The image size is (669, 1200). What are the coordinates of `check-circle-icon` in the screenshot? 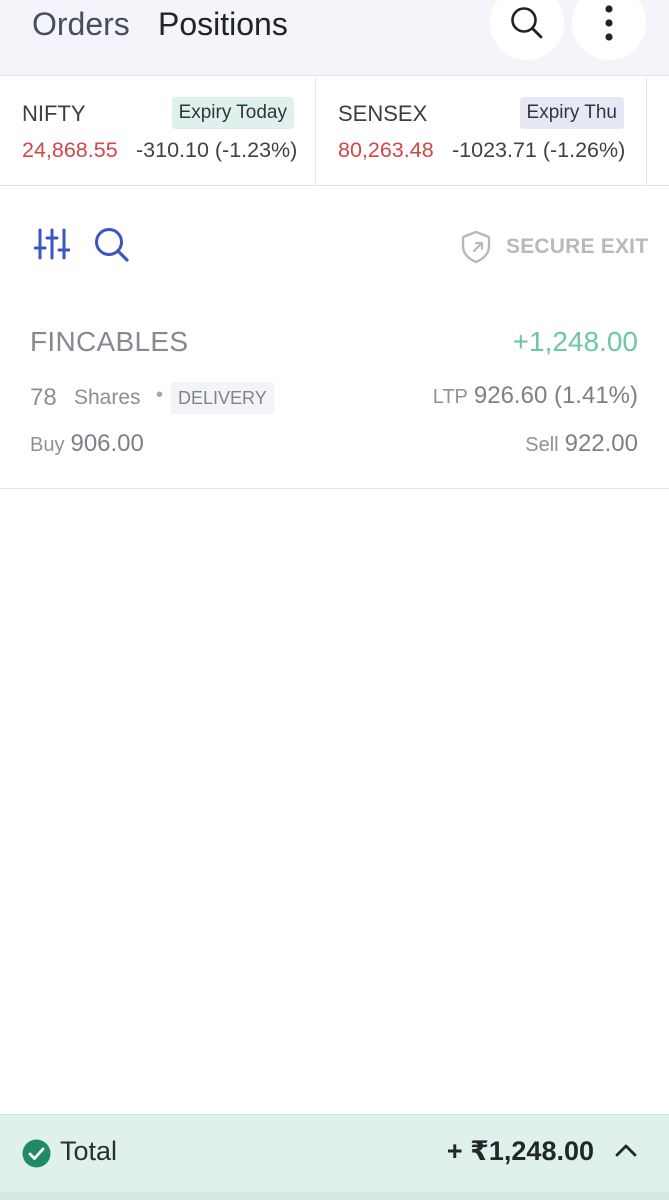 It's located at (36, 1153).